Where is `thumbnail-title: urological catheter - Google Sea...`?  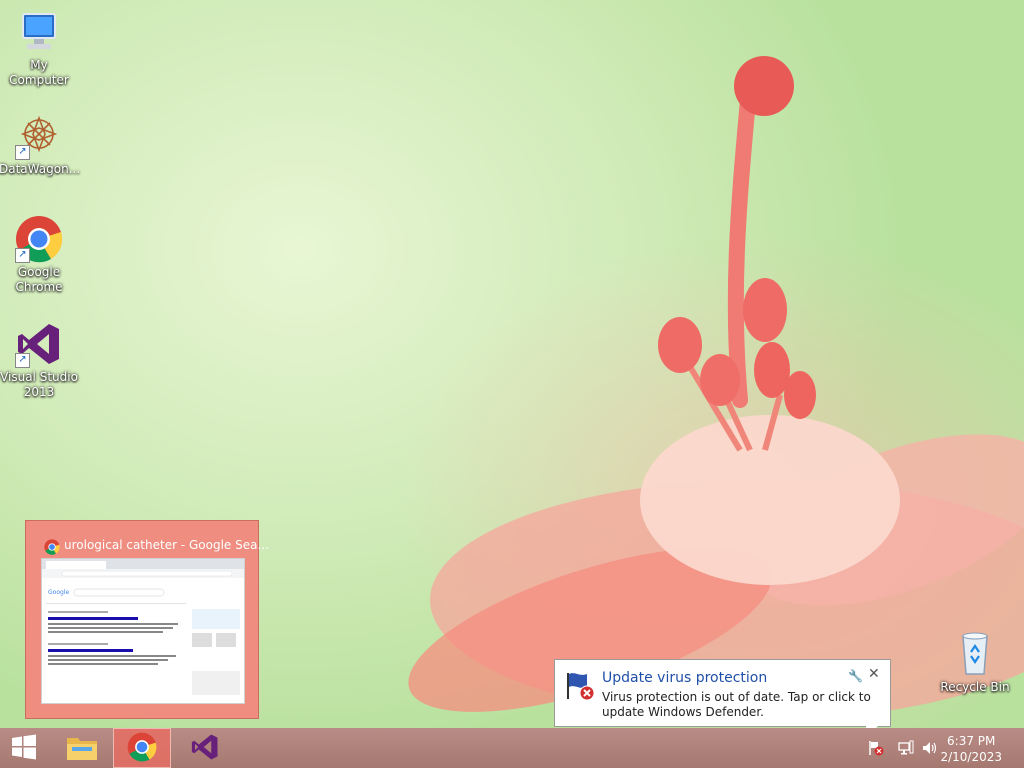
thumbnail-title: urological catheter - Google Sea... is located at coordinates (166, 545).